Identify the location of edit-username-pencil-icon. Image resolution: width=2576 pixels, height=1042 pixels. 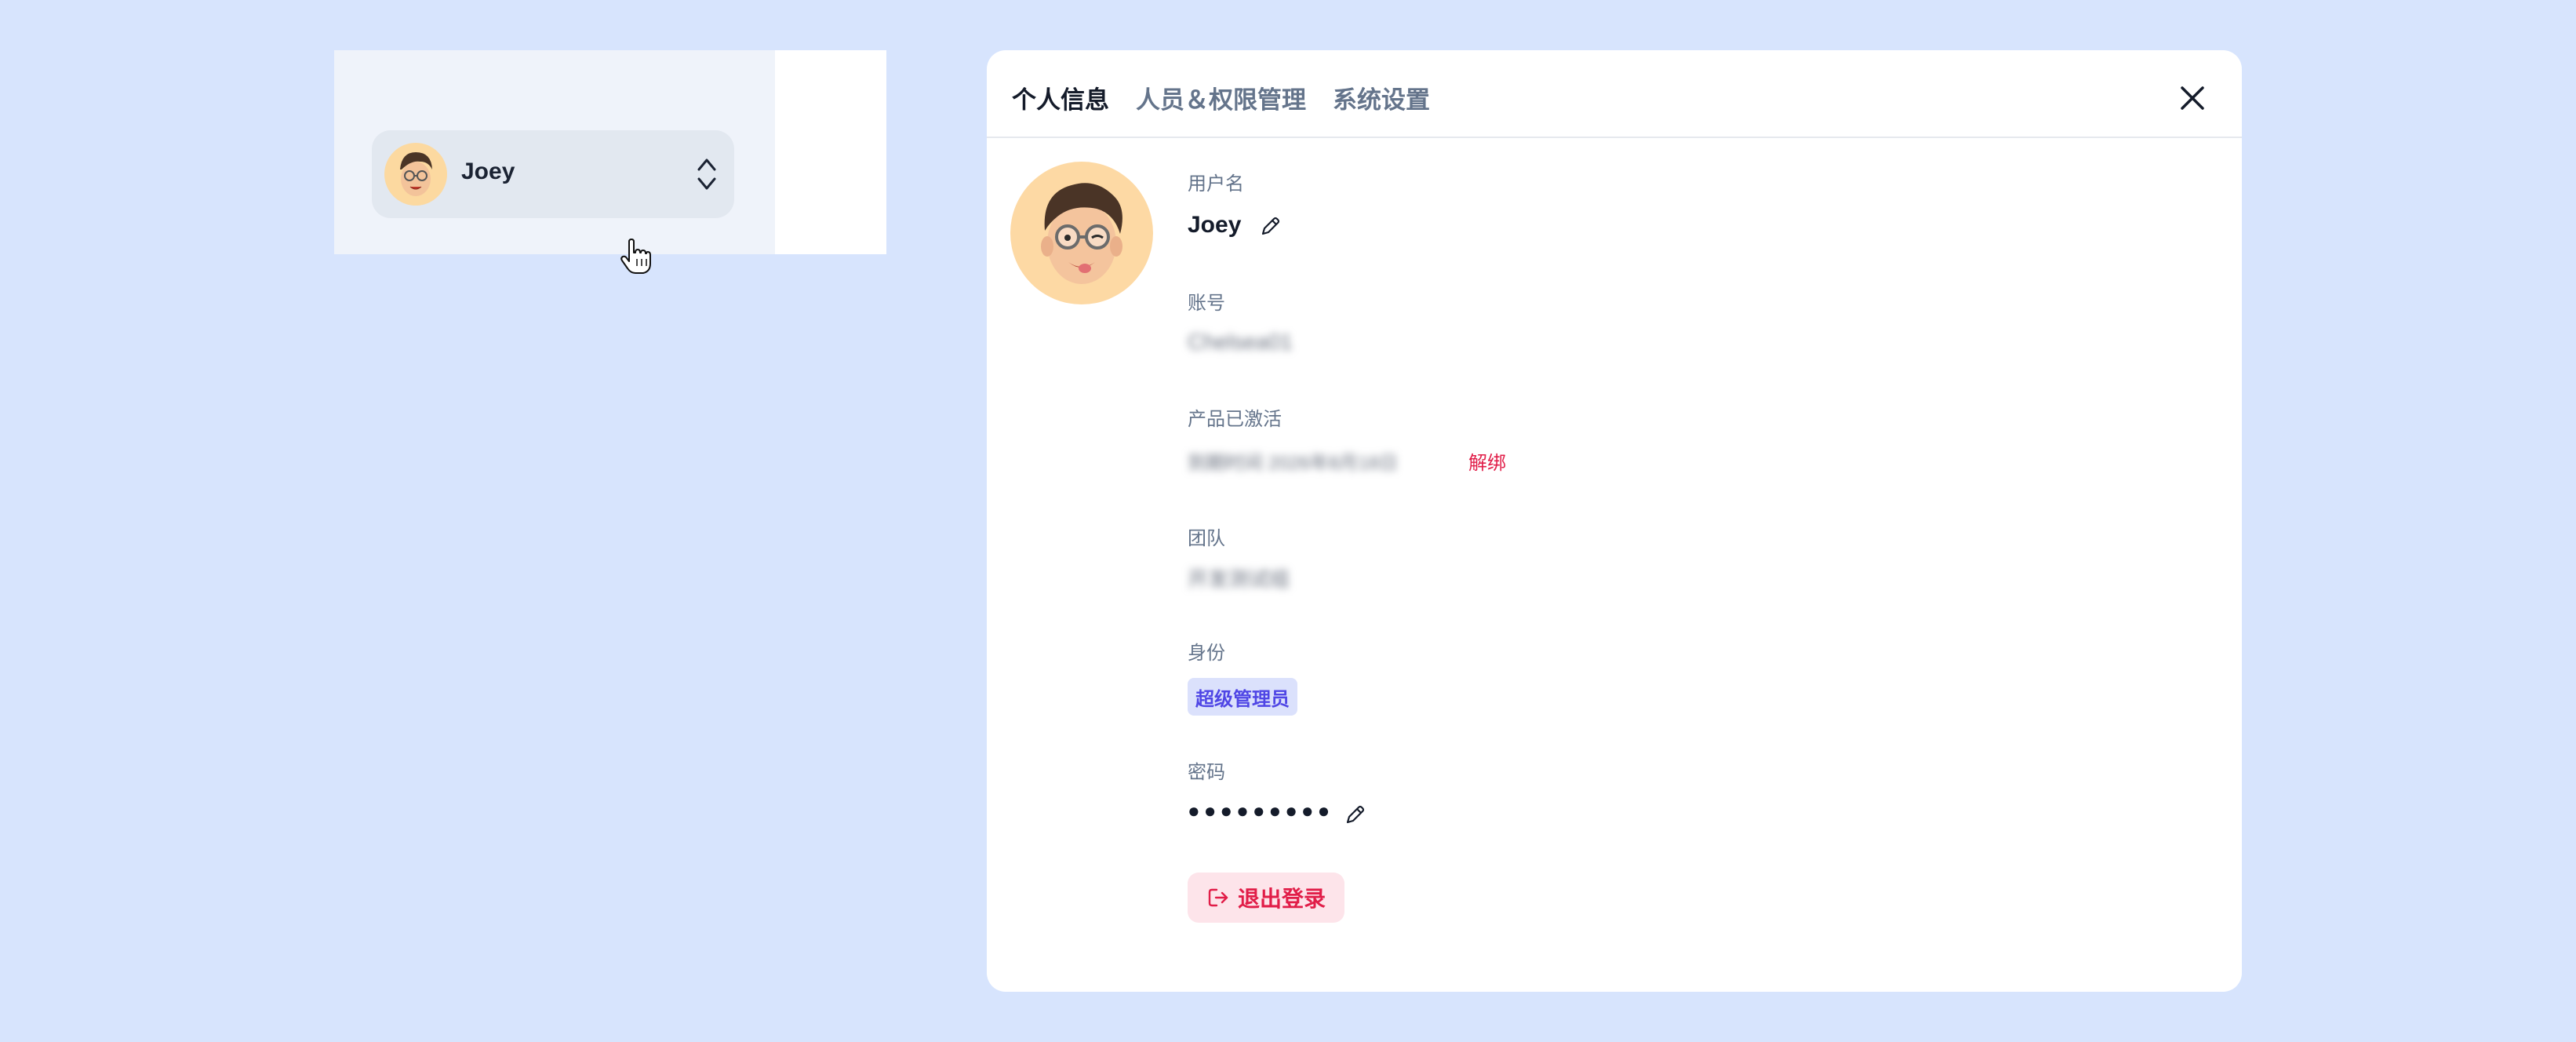
(1270, 227).